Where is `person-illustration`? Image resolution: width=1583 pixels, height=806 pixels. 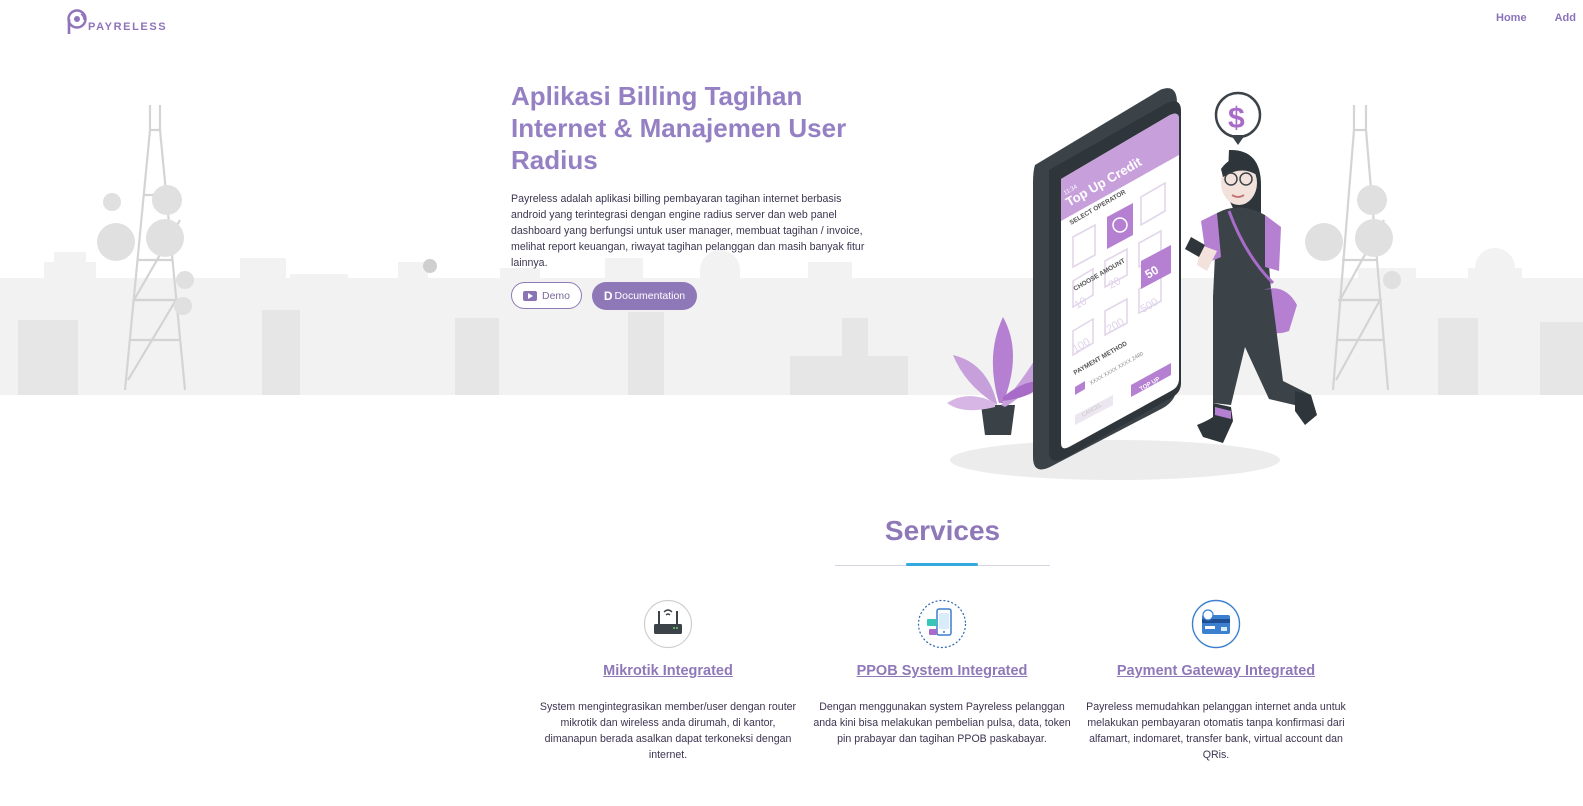 person-illustration is located at coordinates (1251, 296).